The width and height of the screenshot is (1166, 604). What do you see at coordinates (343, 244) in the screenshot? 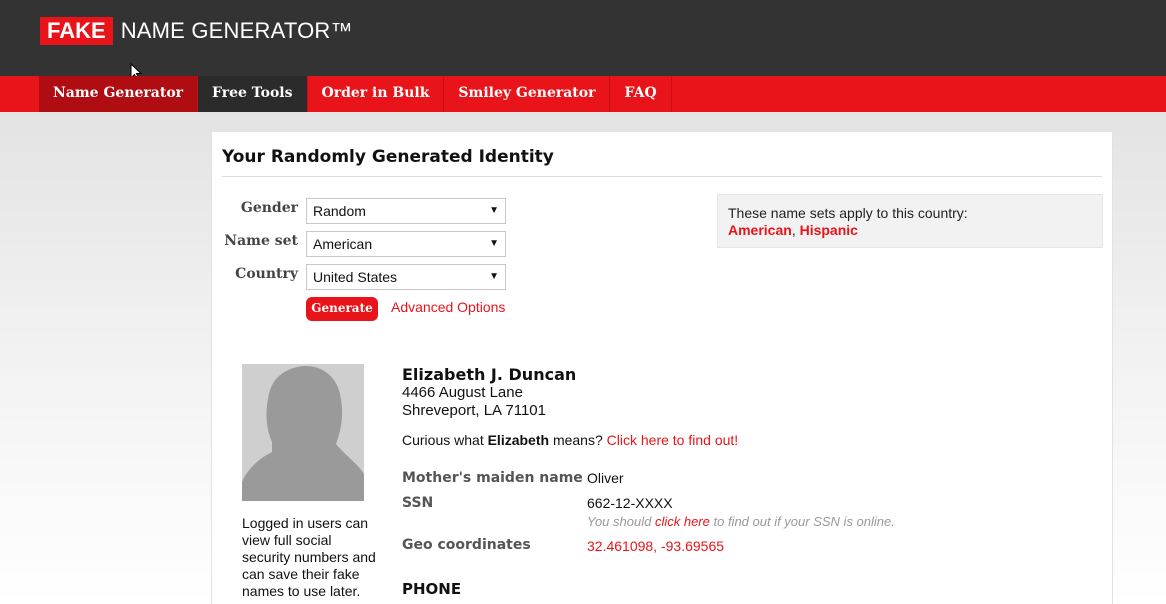
I see `nameset-select-value: American` at bounding box center [343, 244].